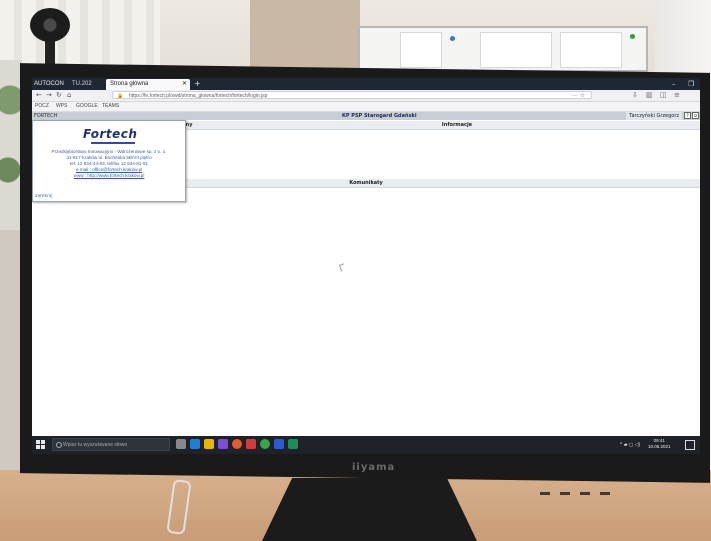  What do you see at coordinates (687, 115) in the screenshot?
I see `help-icon: ?` at bounding box center [687, 115].